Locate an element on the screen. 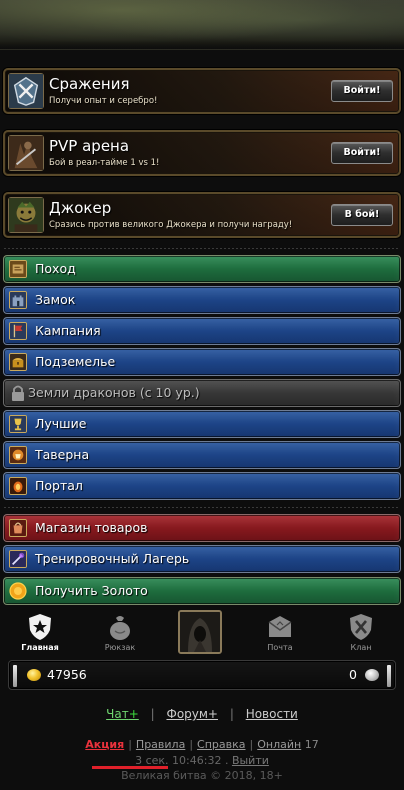 The width and height of the screenshot is (404, 790). menu-item-label: Кампания is located at coordinates (68, 330).